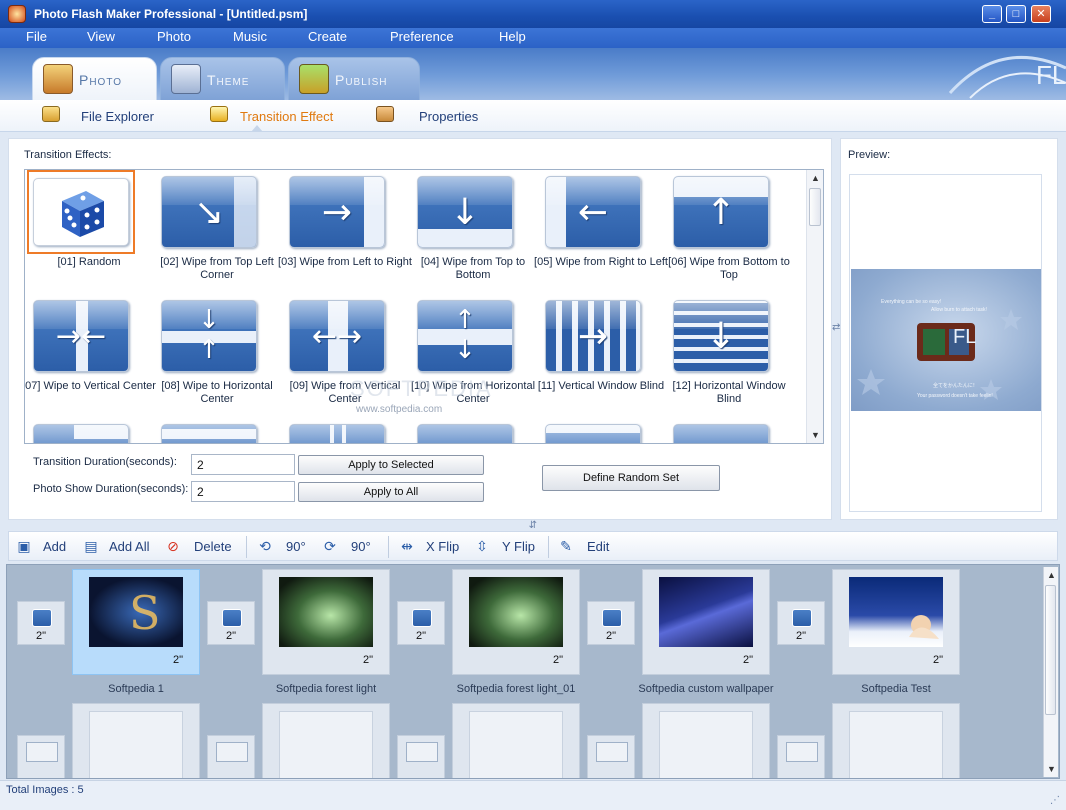 The image size is (1066, 810). Describe the element at coordinates (1055, 800) in the screenshot. I see `resize-grip-icon: ⋰` at that location.